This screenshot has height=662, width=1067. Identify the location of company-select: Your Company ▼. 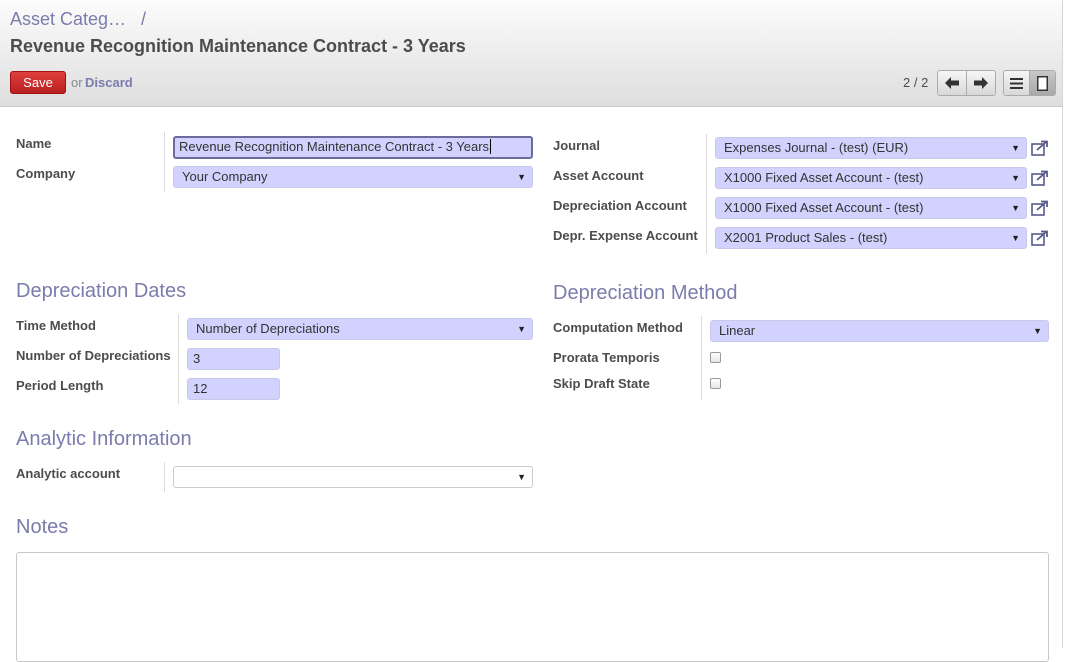
(353, 177).